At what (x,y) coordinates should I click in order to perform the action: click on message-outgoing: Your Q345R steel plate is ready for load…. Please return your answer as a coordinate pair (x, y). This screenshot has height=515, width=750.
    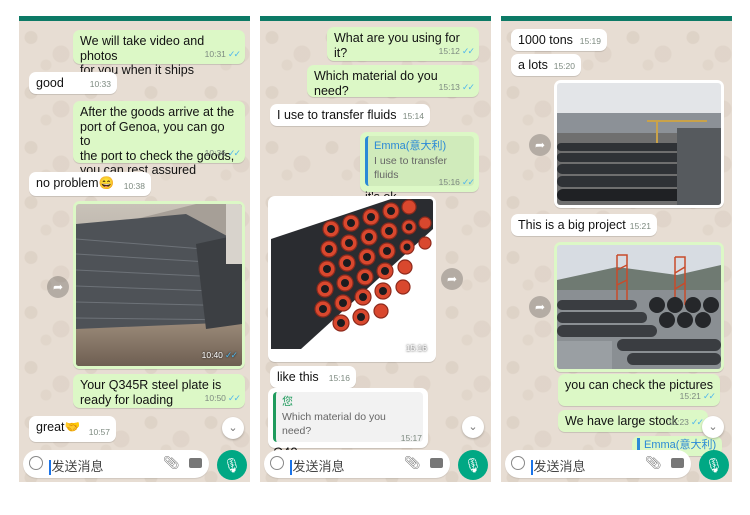
    Looking at the image, I should click on (159, 391).